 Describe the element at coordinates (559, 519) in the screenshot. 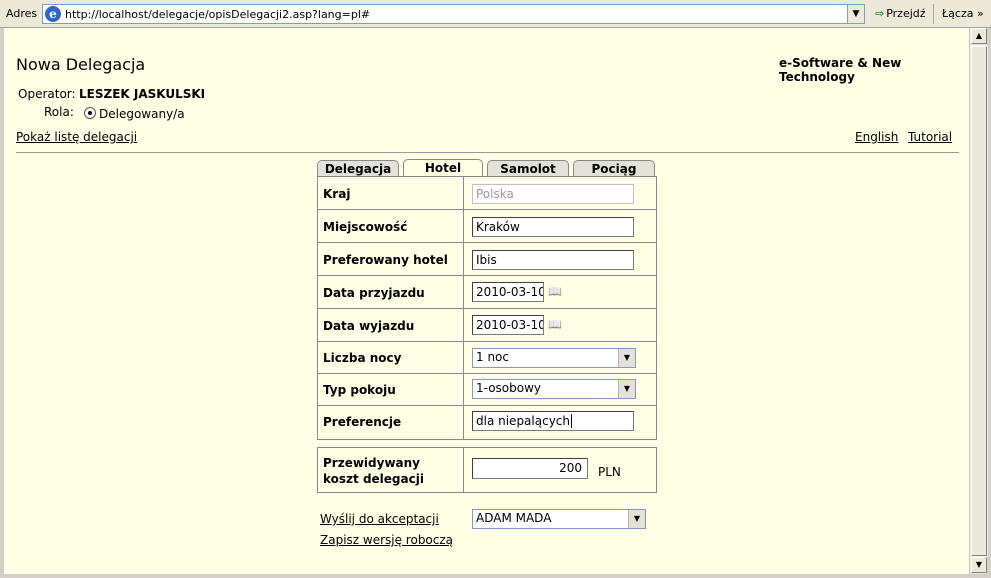

I see `approver-select: ADAM MADA ▼` at that location.